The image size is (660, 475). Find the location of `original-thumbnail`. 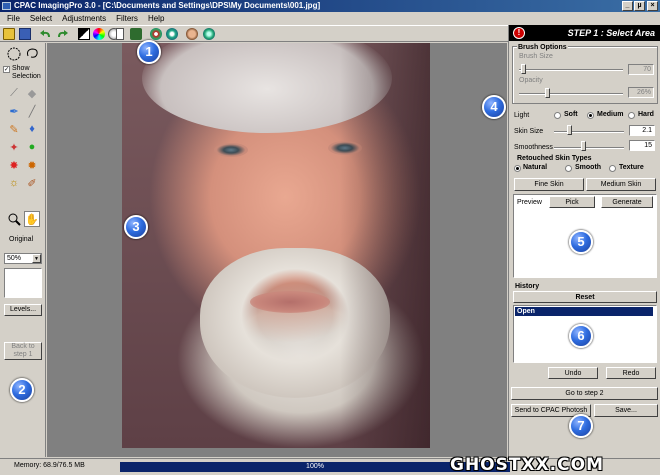

original-thumbnail is located at coordinates (23, 283).